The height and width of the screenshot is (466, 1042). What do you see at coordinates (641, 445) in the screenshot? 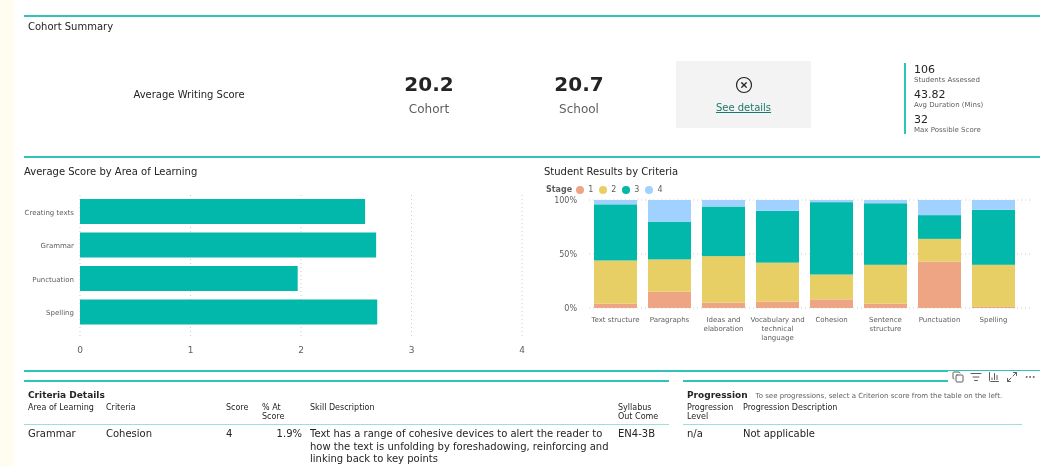
I see `table-cell: EN4-3B` at bounding box center [641, 445].